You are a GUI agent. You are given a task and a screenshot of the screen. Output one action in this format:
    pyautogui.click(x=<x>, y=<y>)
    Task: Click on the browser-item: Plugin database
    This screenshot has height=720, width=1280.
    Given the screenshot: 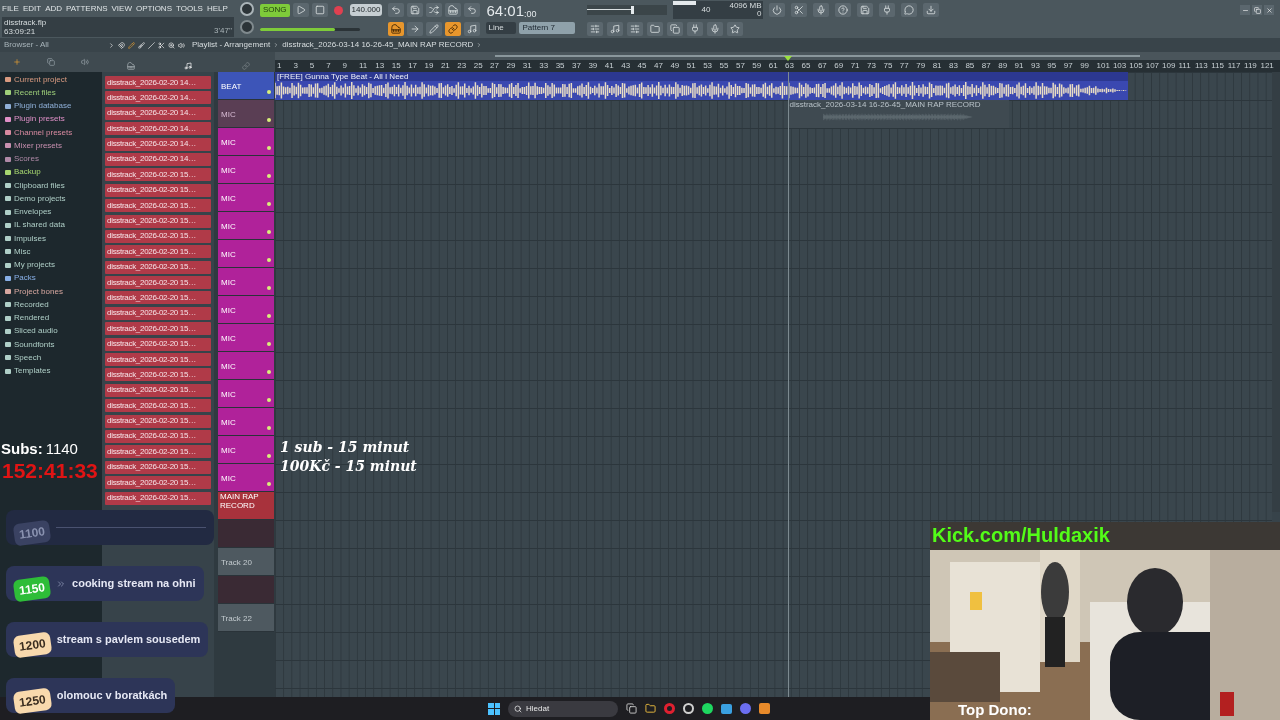 What is the action you would take?
    pyautogui.click(x=53, y=106)
    